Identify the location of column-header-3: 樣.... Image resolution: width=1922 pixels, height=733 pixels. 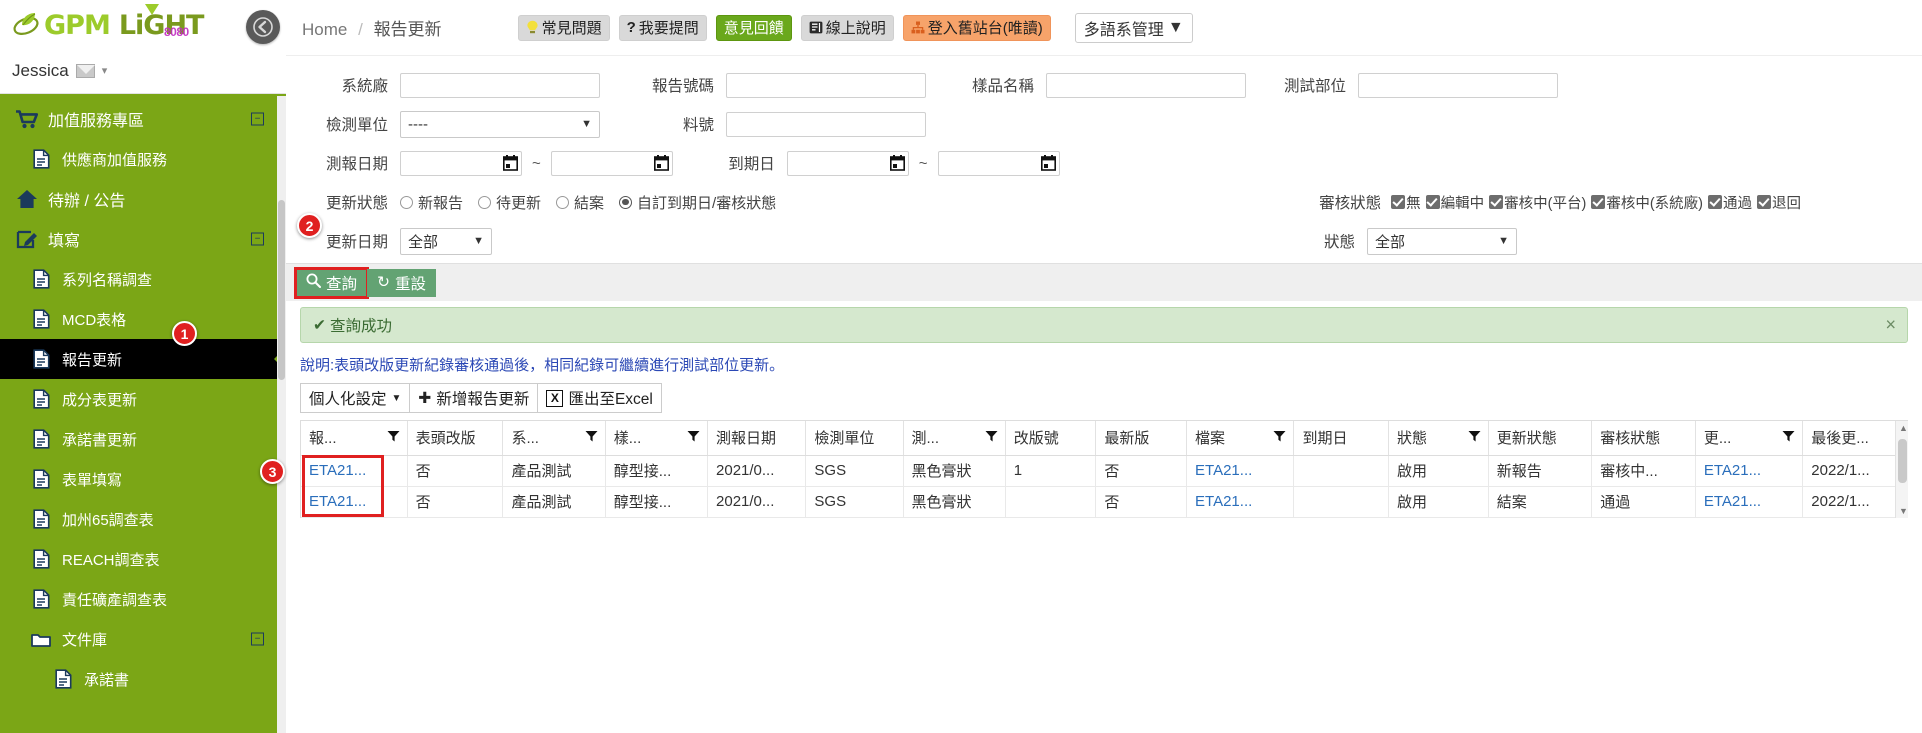
(657, 438).